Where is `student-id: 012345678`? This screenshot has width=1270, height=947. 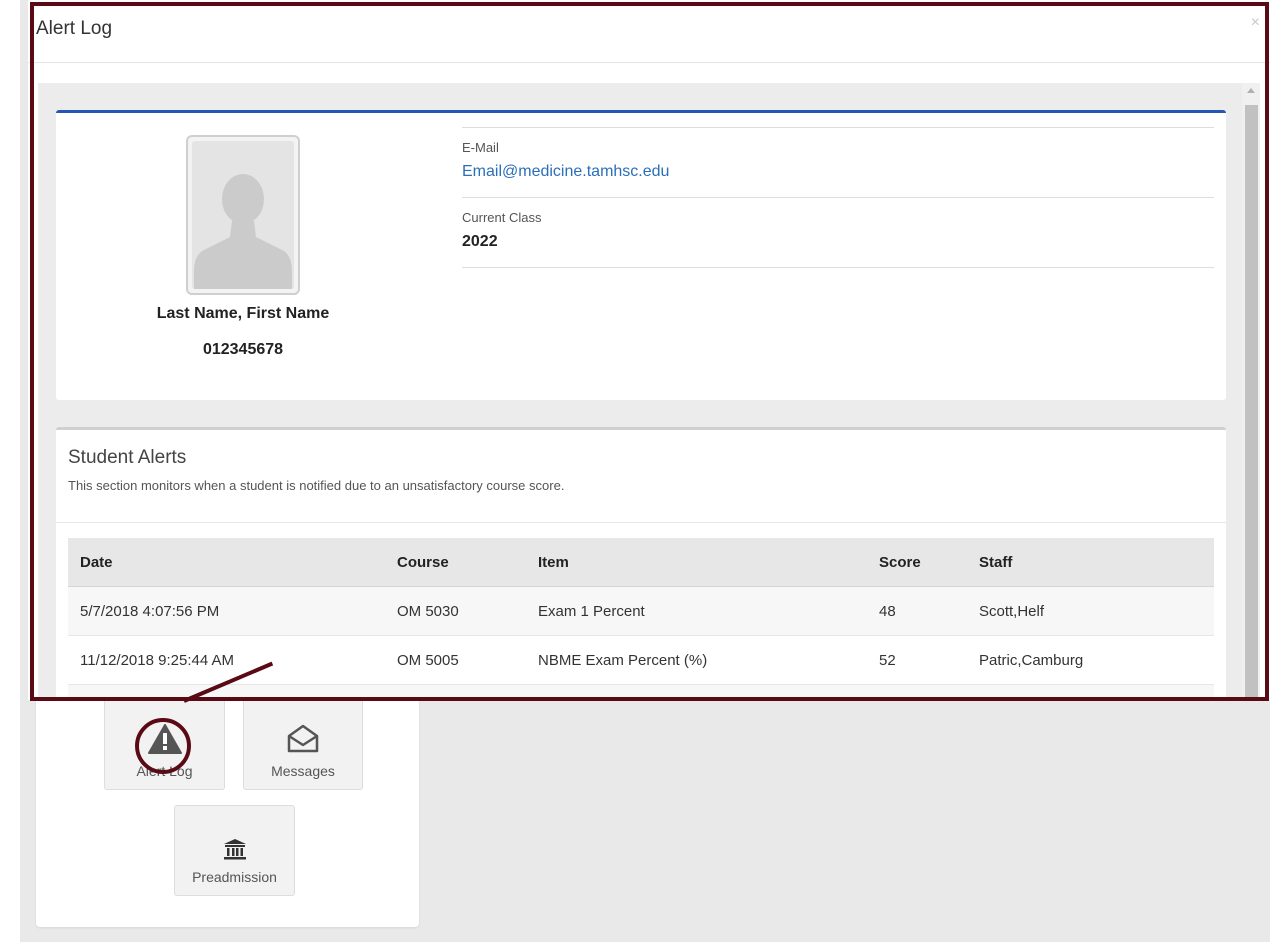 student-id: 012345678 is located at coordinates (243, 349).